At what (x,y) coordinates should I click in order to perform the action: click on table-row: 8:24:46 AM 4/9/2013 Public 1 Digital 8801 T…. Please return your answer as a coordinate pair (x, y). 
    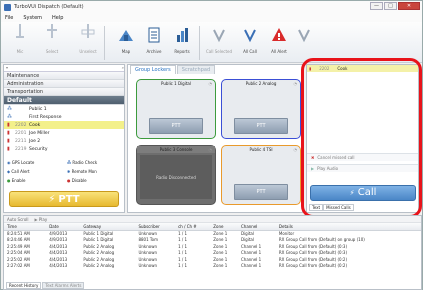
    Looking at the image, I should click on (212, 240).